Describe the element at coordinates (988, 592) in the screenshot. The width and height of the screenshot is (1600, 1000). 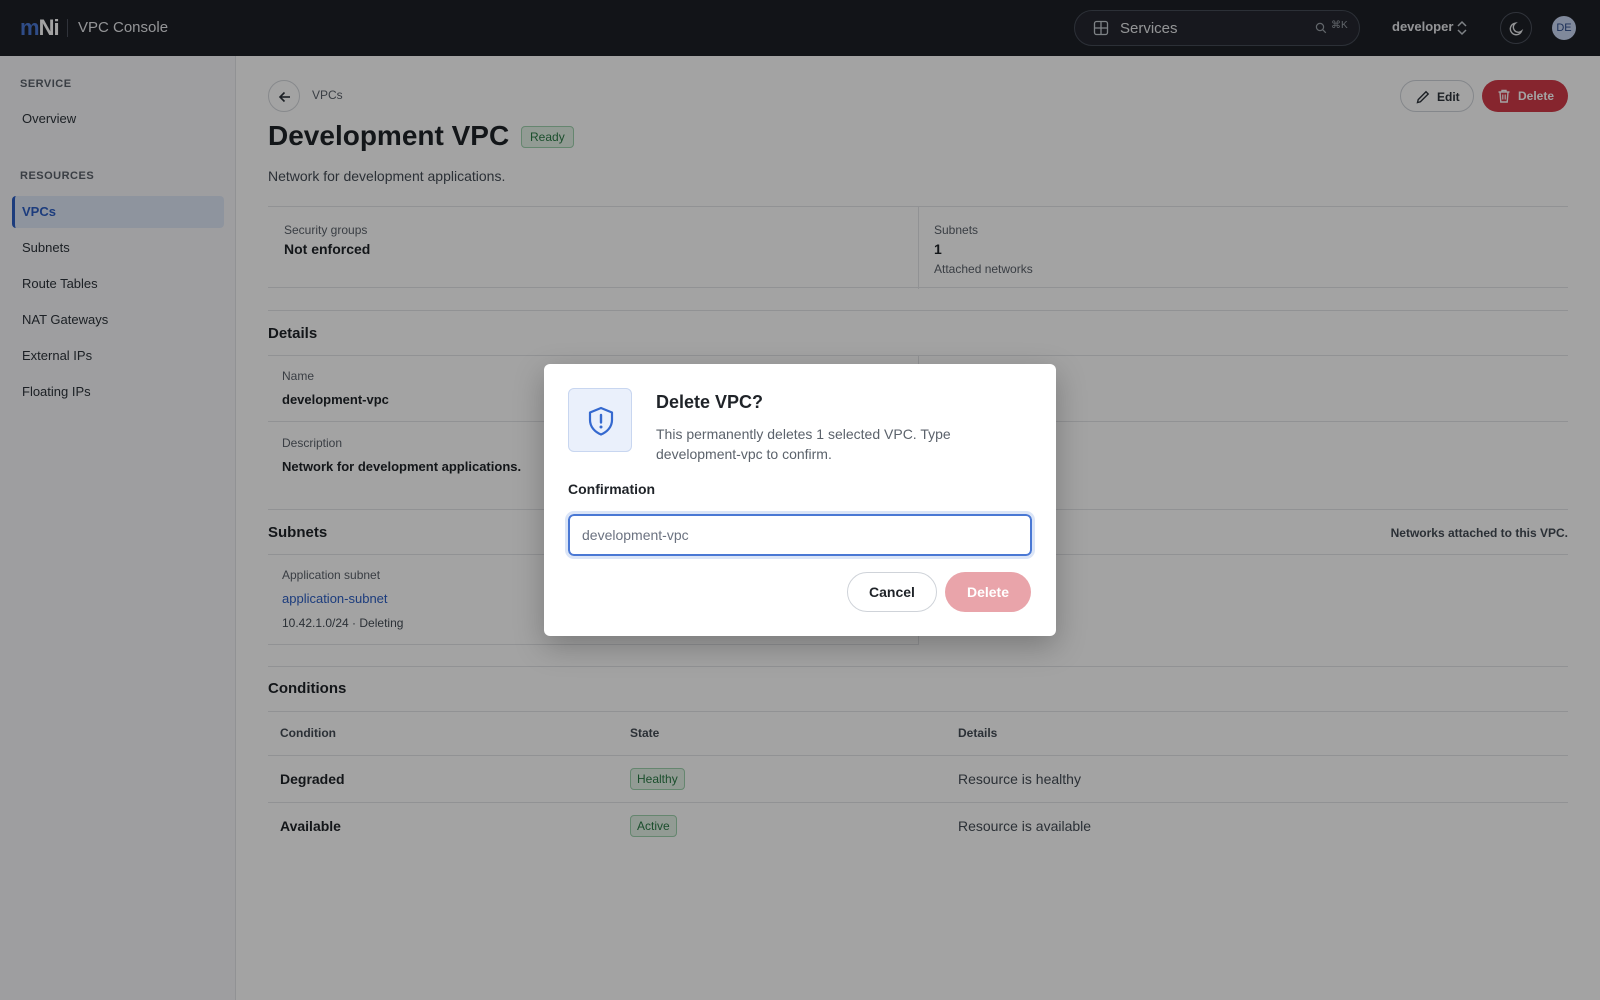
I see `confirm-delete-button: Delete` at that location.